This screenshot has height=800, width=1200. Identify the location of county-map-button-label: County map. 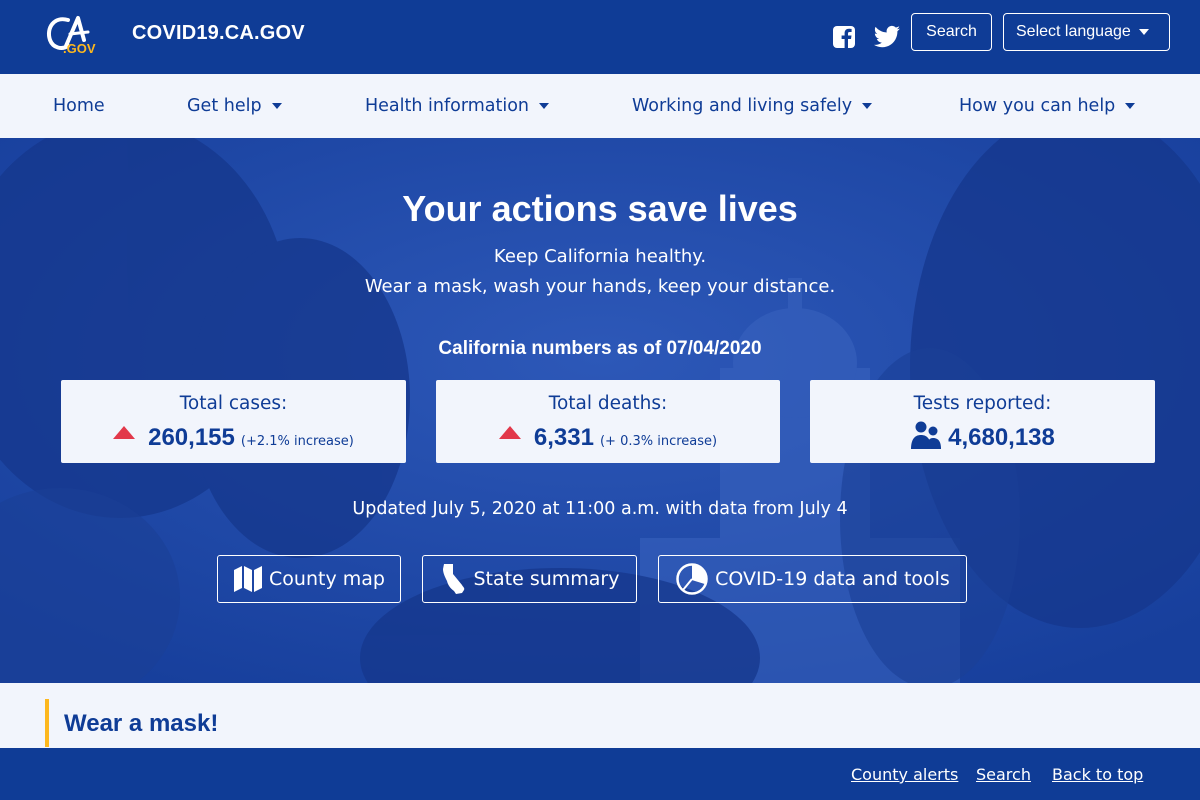
(327, 579).